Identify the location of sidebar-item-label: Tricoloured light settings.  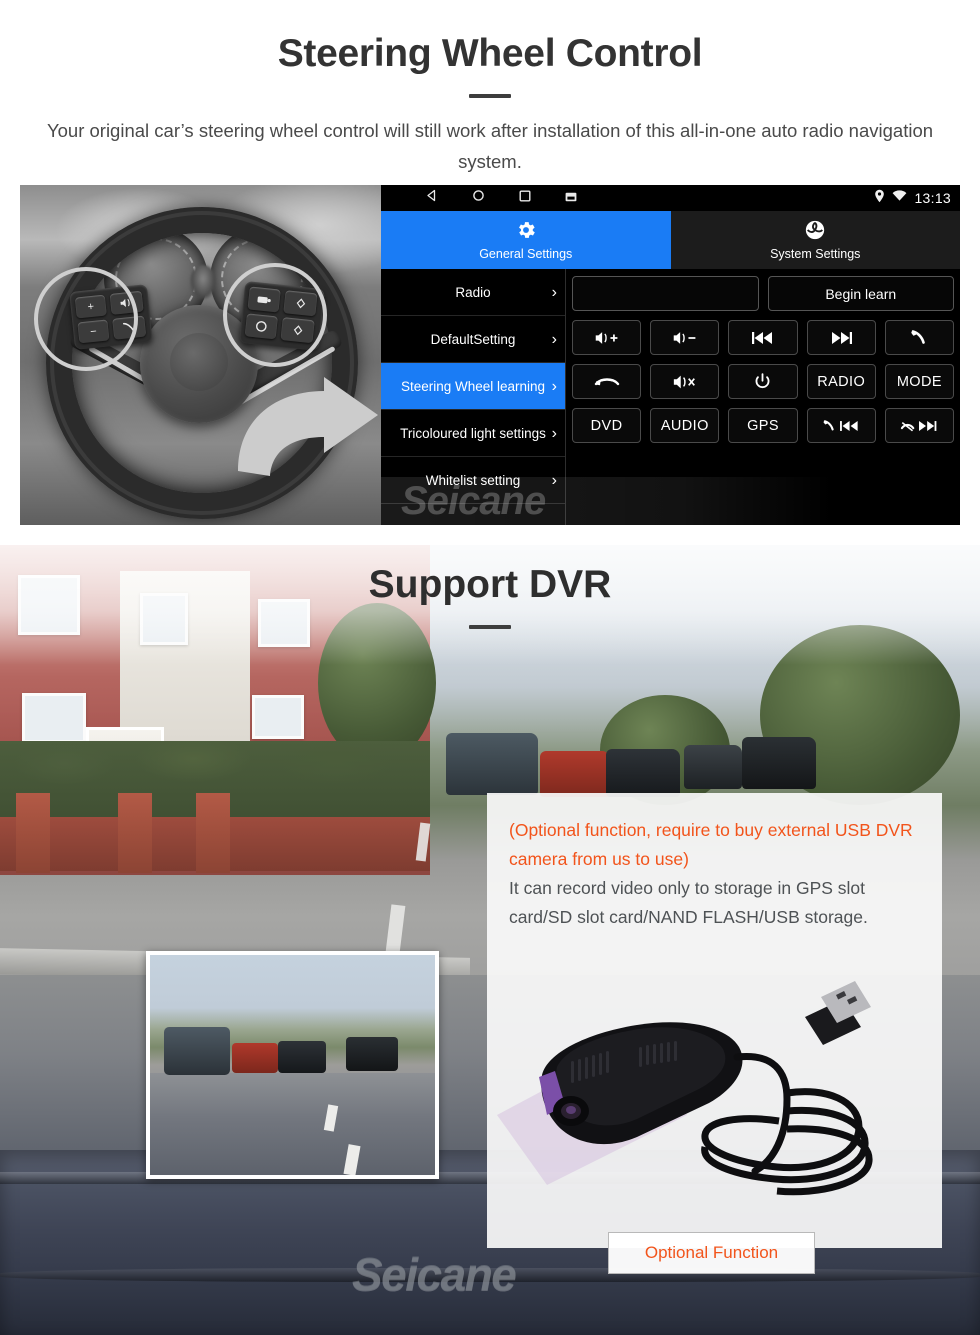
(473, 433).